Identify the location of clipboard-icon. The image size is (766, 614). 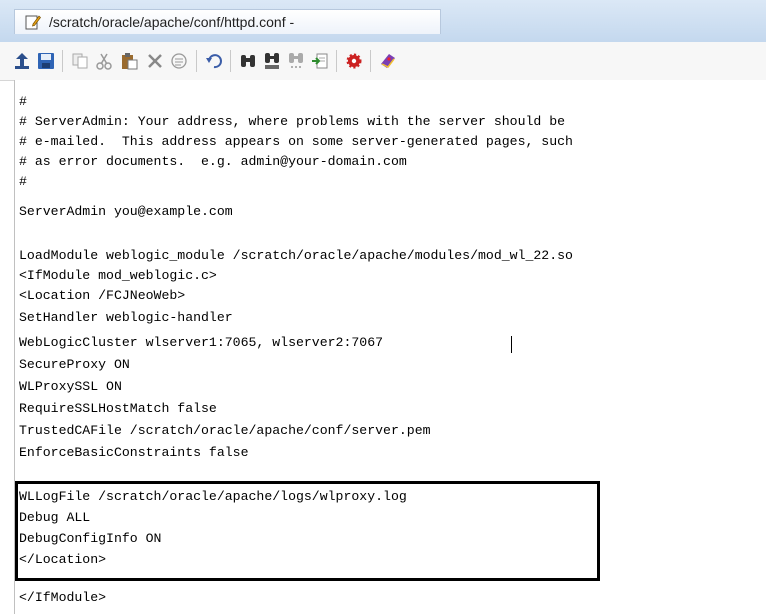
(130, 61).